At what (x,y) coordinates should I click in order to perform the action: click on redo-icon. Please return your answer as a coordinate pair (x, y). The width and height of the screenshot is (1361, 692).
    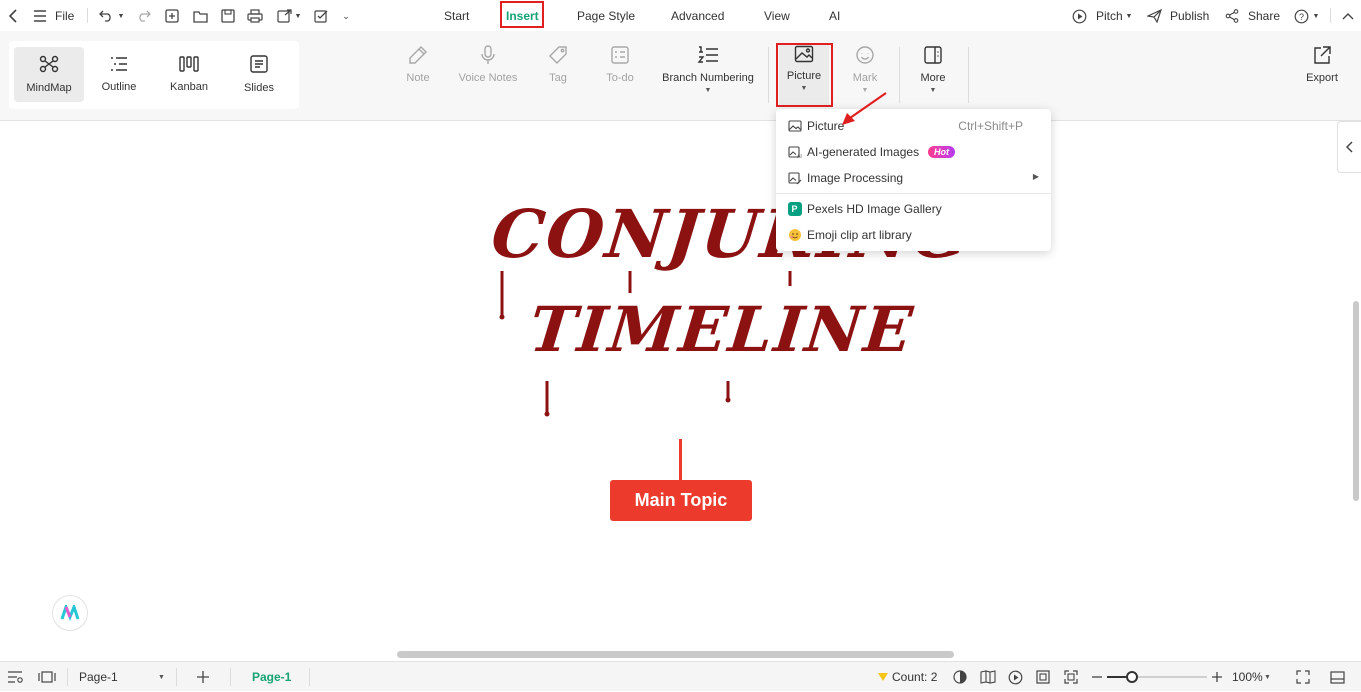
    Looking at the image, I should click on (144, 16).